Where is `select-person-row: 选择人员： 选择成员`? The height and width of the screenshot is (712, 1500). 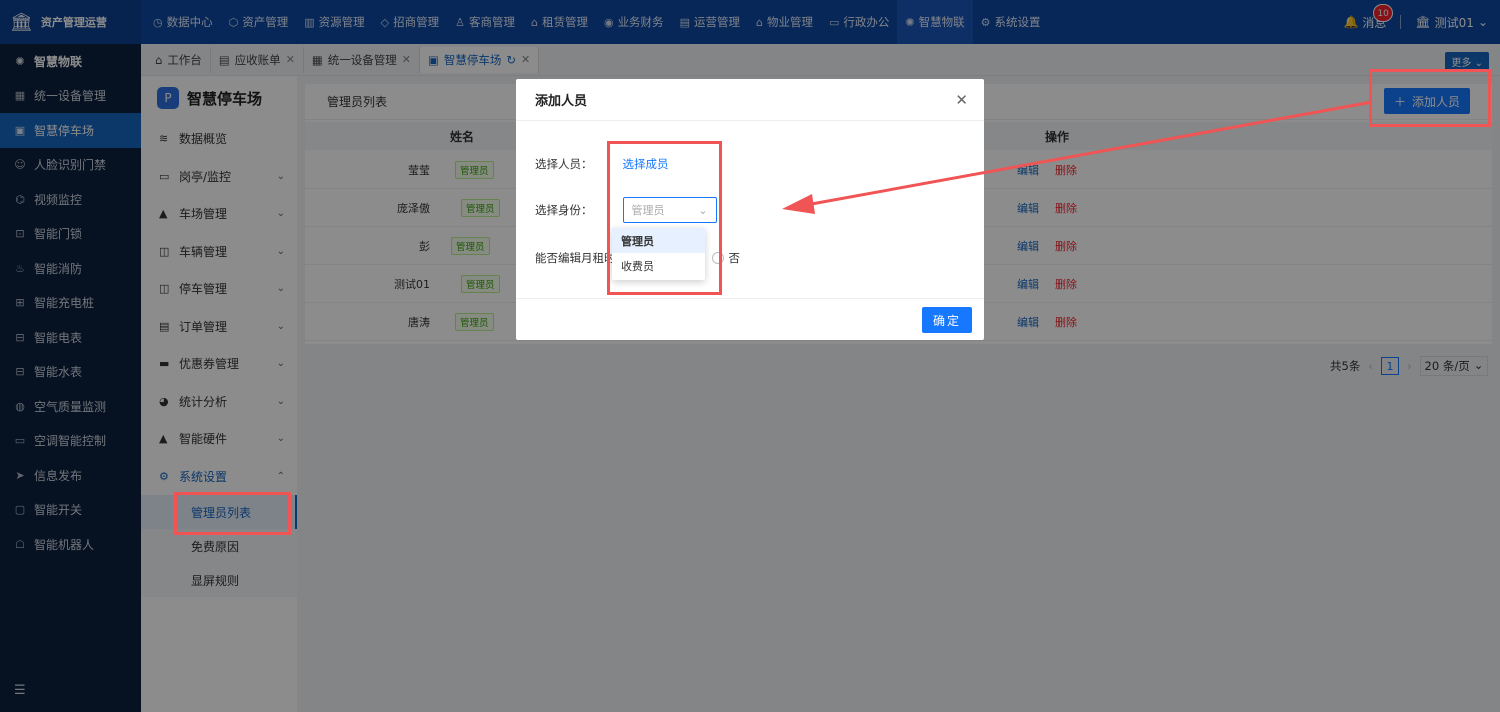
select-person-row: 选择人员： 选择成员 is located at coordinates (602, 164).